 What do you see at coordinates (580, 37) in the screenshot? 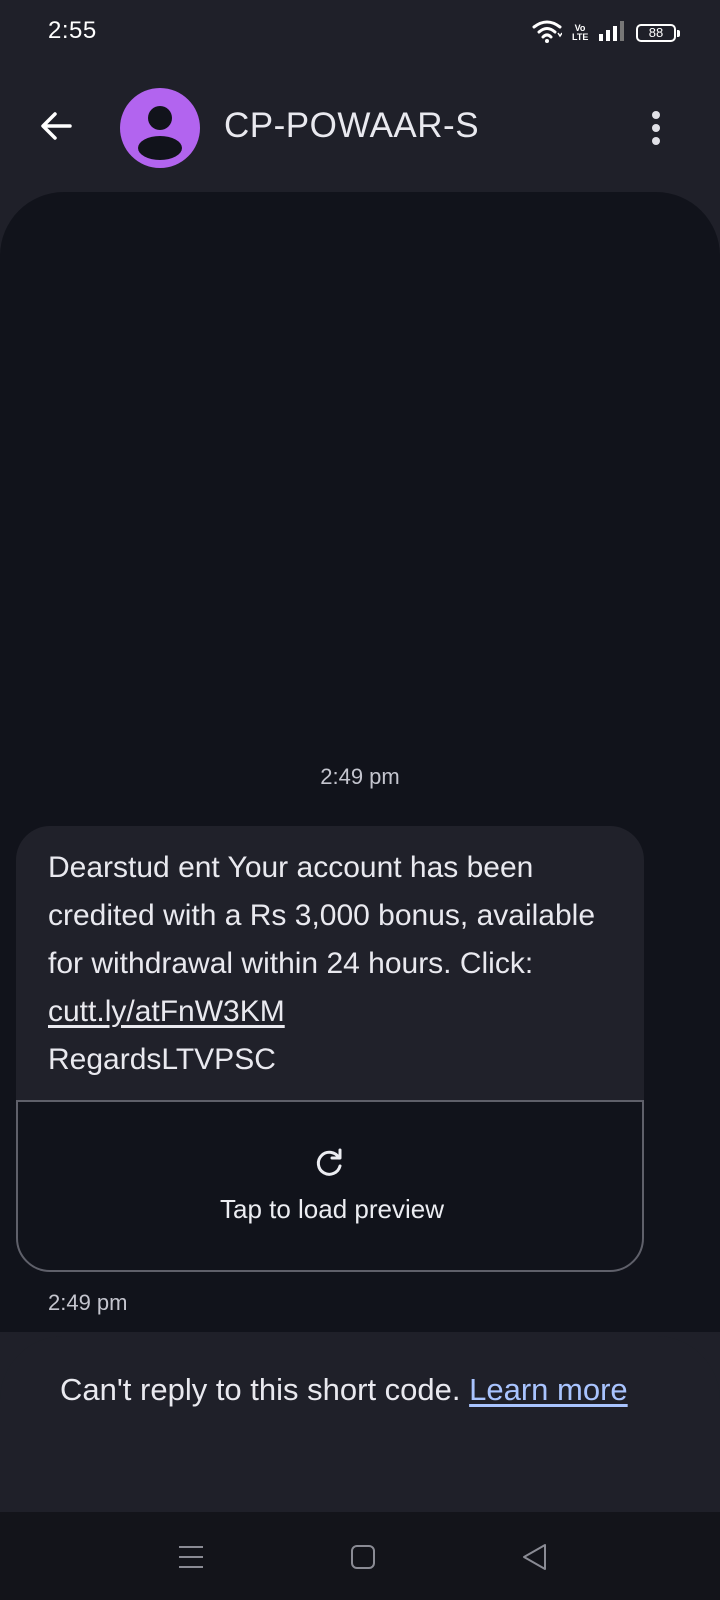
I see `volte-bottom-label: LTE` at bounding box center [580, 37].